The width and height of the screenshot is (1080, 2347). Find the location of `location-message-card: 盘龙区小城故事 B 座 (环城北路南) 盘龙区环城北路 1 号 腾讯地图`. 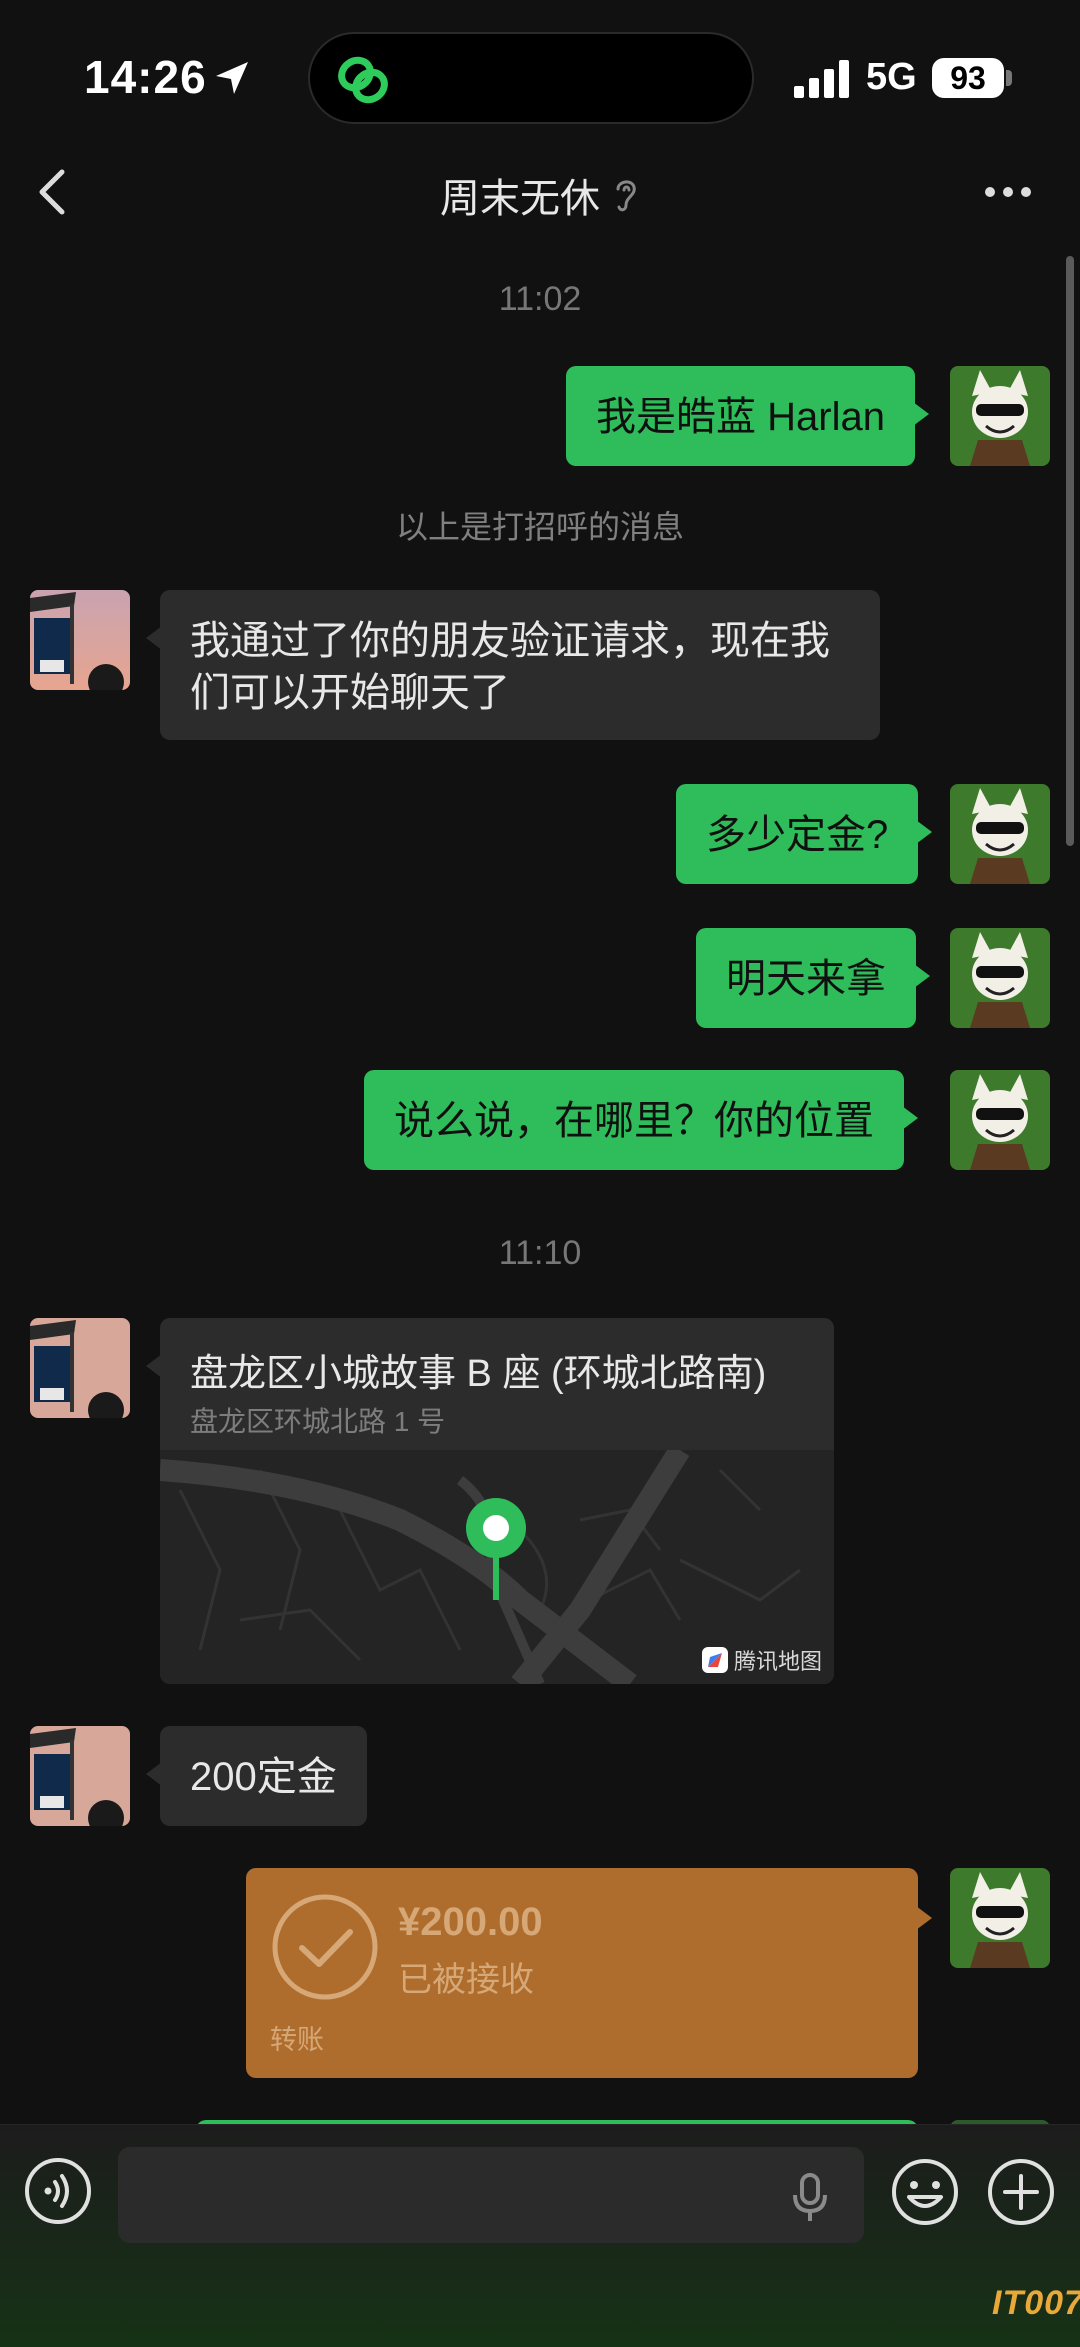

location-message-card: 盘龙区小城故事 B 座 (环城北路南) 盘龙区环城北路 1 号 腾讯地图 is located at coordinates (497, 1501).